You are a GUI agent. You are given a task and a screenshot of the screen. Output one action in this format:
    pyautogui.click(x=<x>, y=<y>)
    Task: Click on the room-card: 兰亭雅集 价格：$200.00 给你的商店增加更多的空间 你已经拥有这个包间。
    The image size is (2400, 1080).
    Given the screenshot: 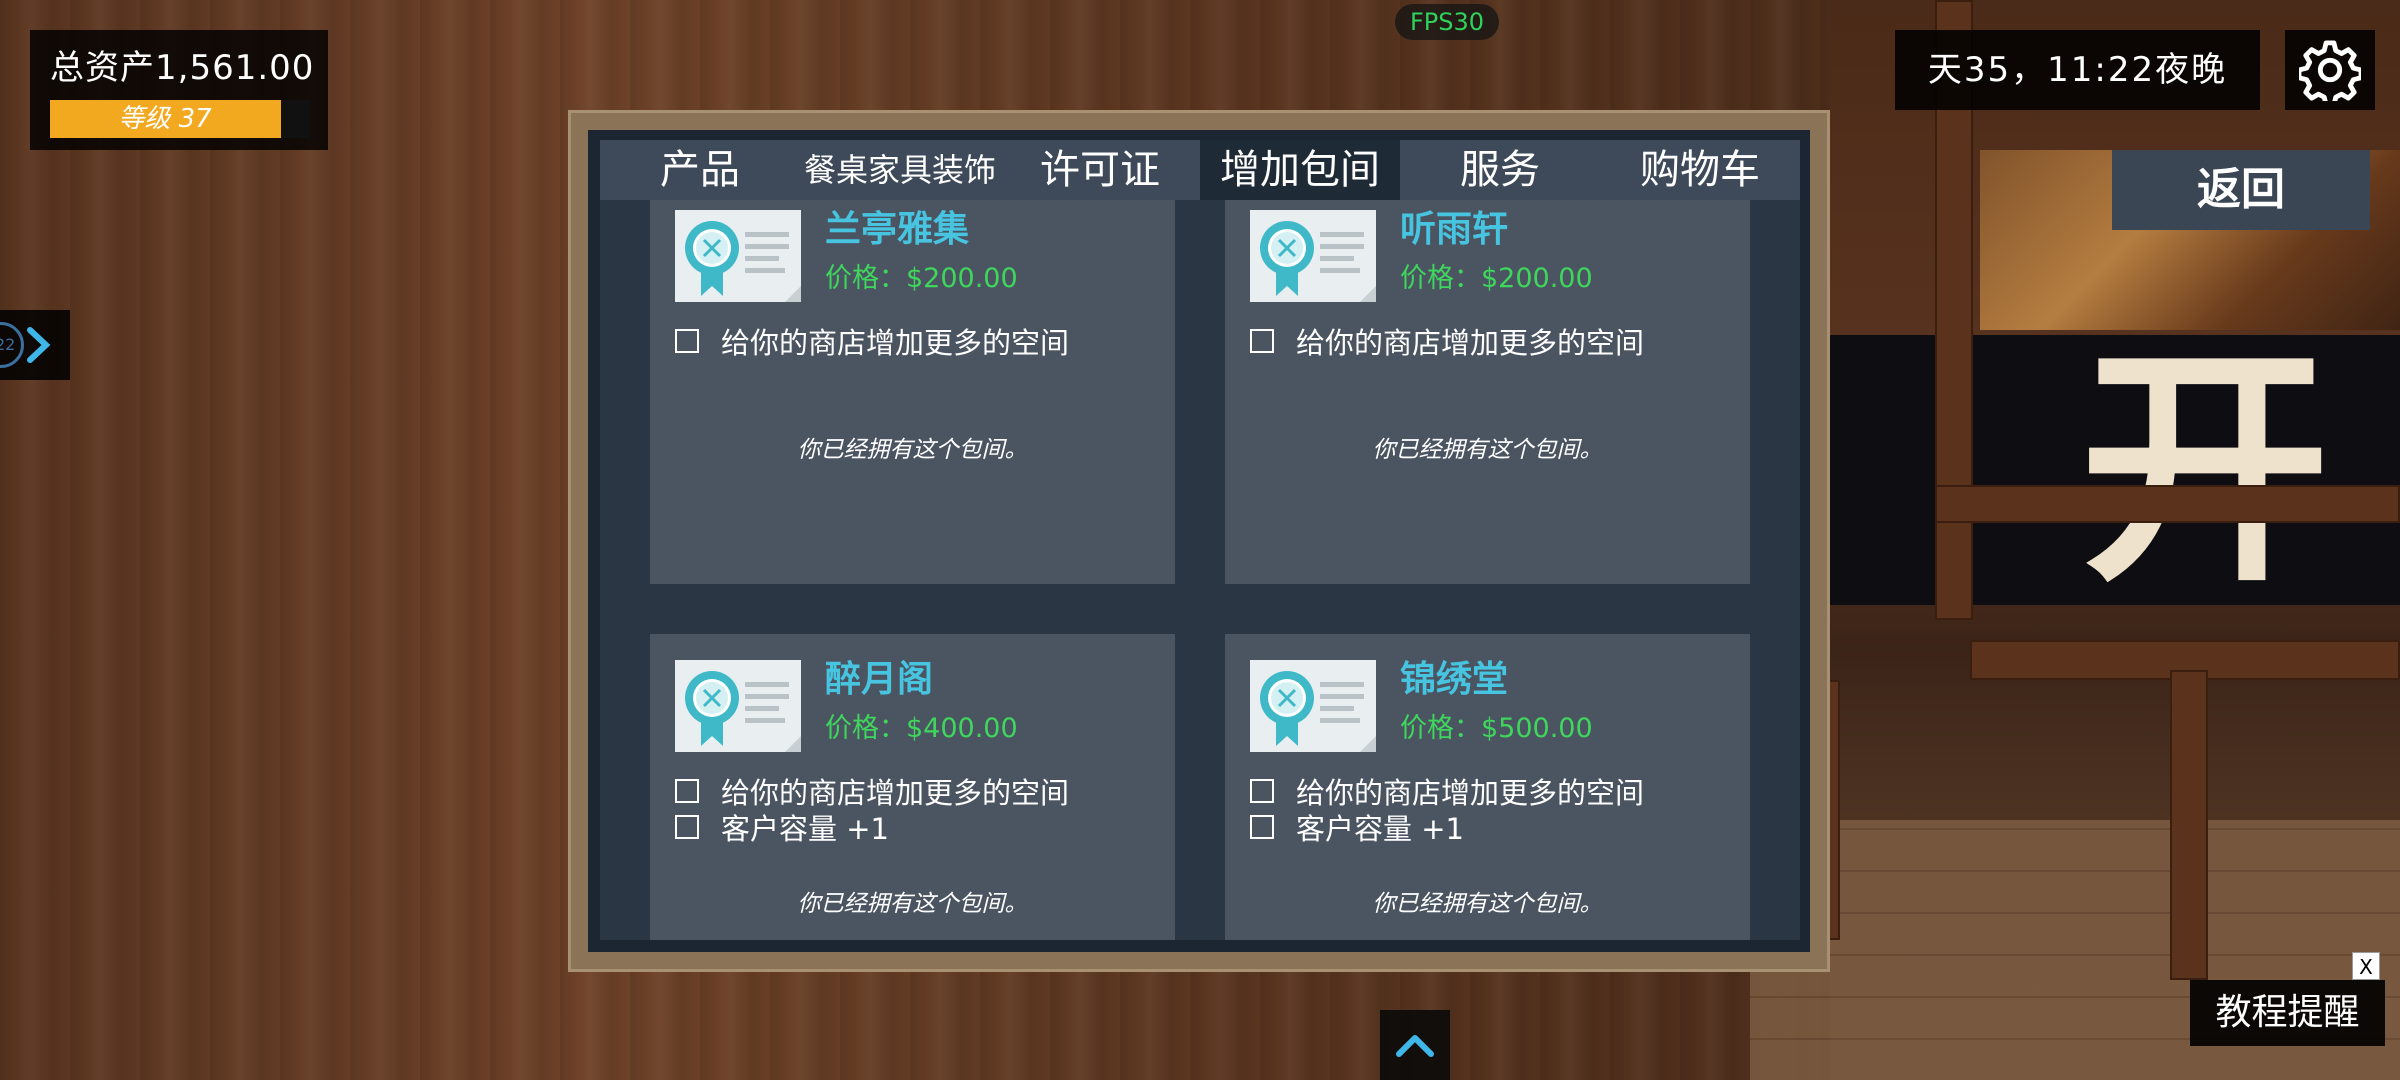 What is the action you would take?
    pyautogui.click(x=912, y=392)
    